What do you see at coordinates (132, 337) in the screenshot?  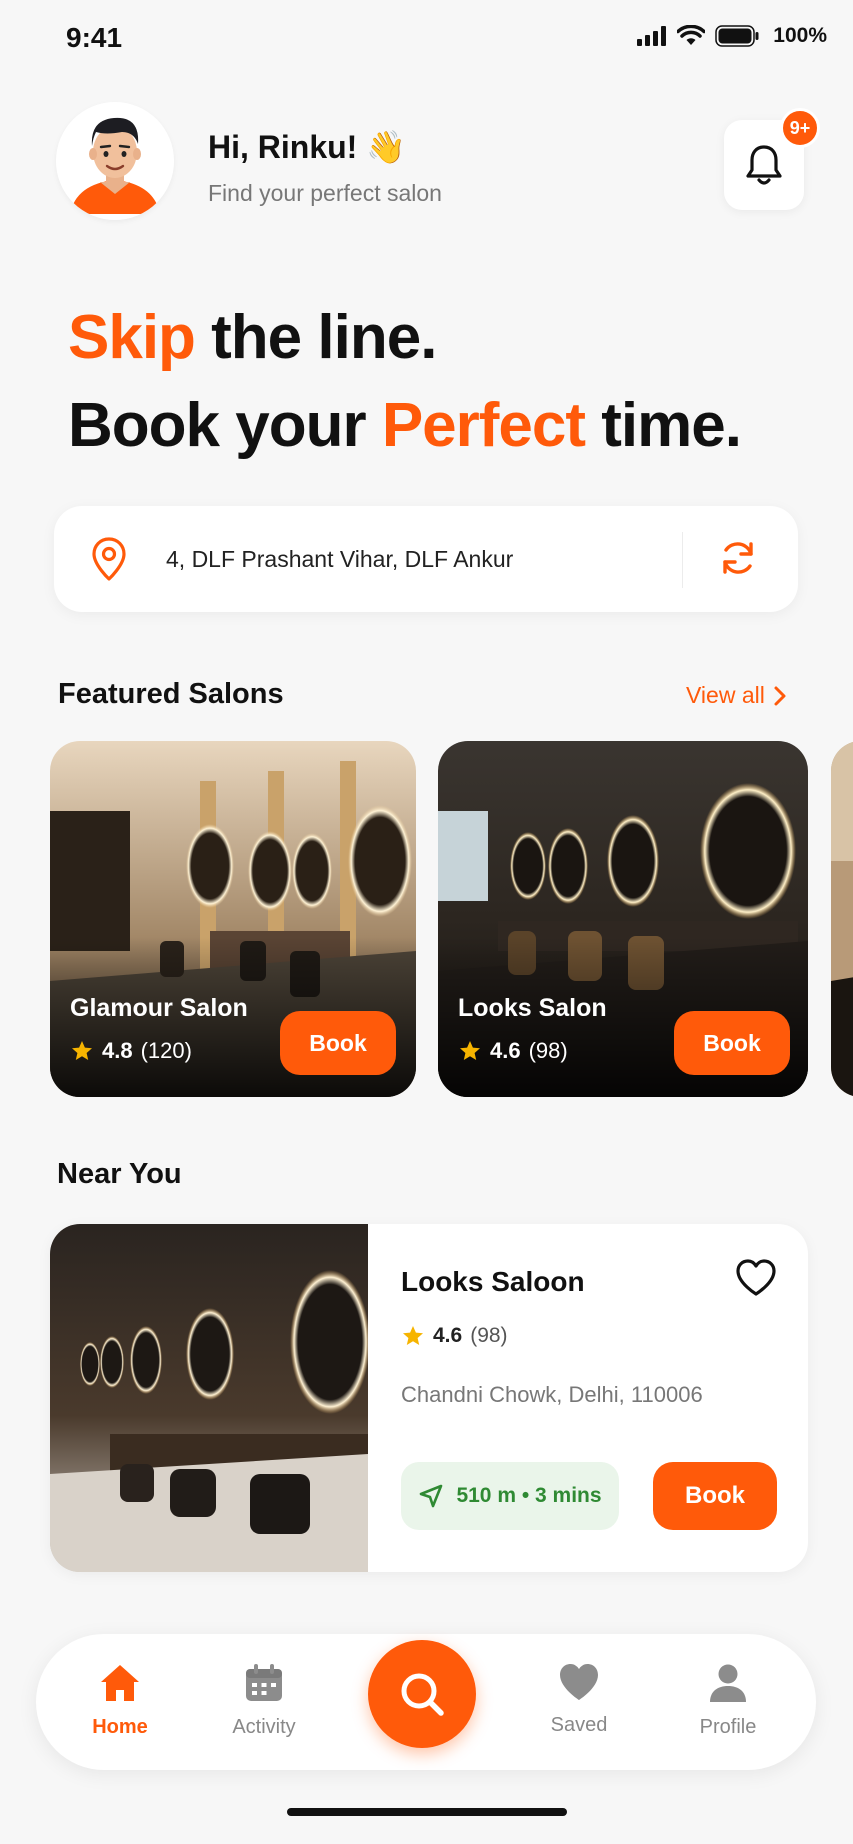 I see `hero-accent-skip: Skip` at bounding box center [132, 337].